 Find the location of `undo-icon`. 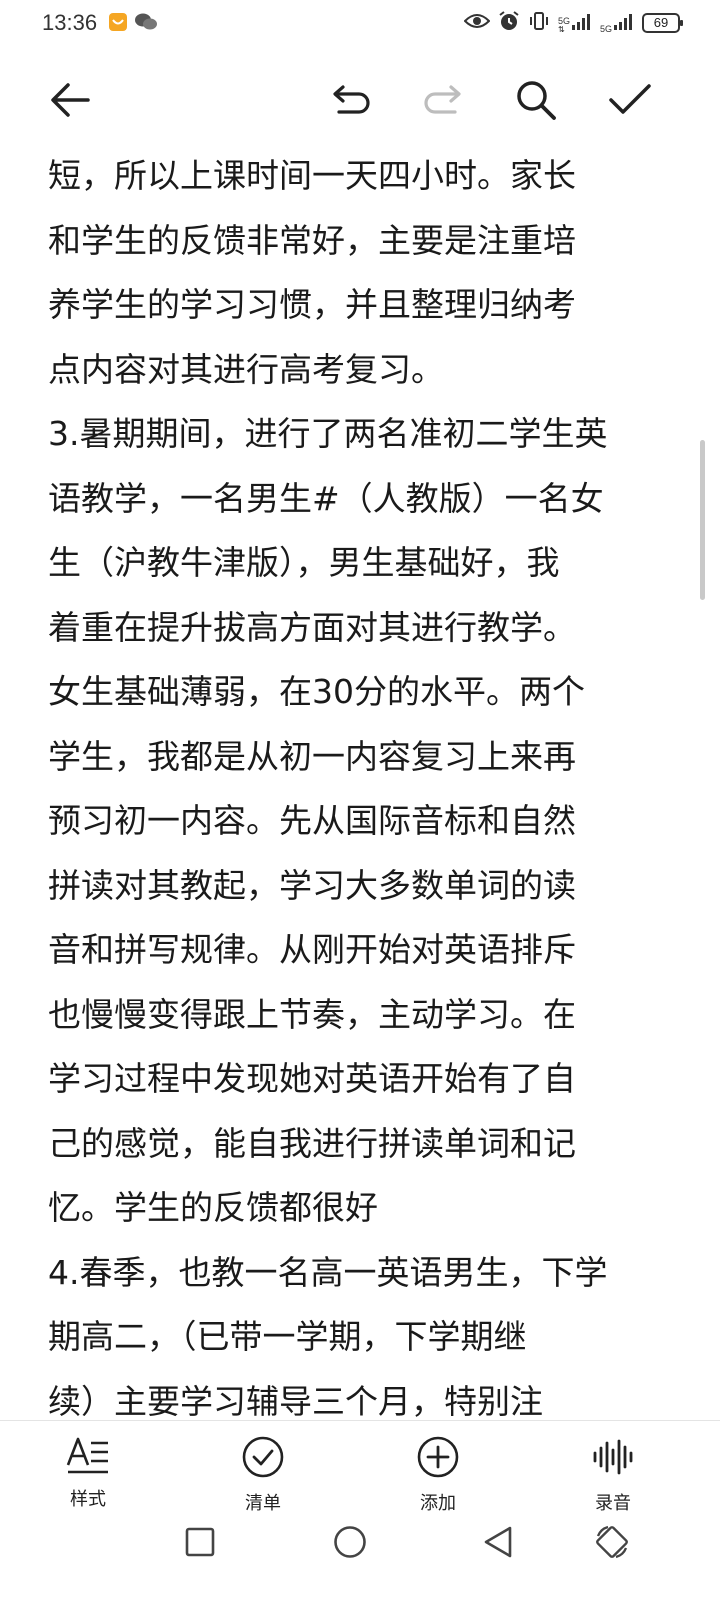

undo-icon is located at coordinates (352, 102).